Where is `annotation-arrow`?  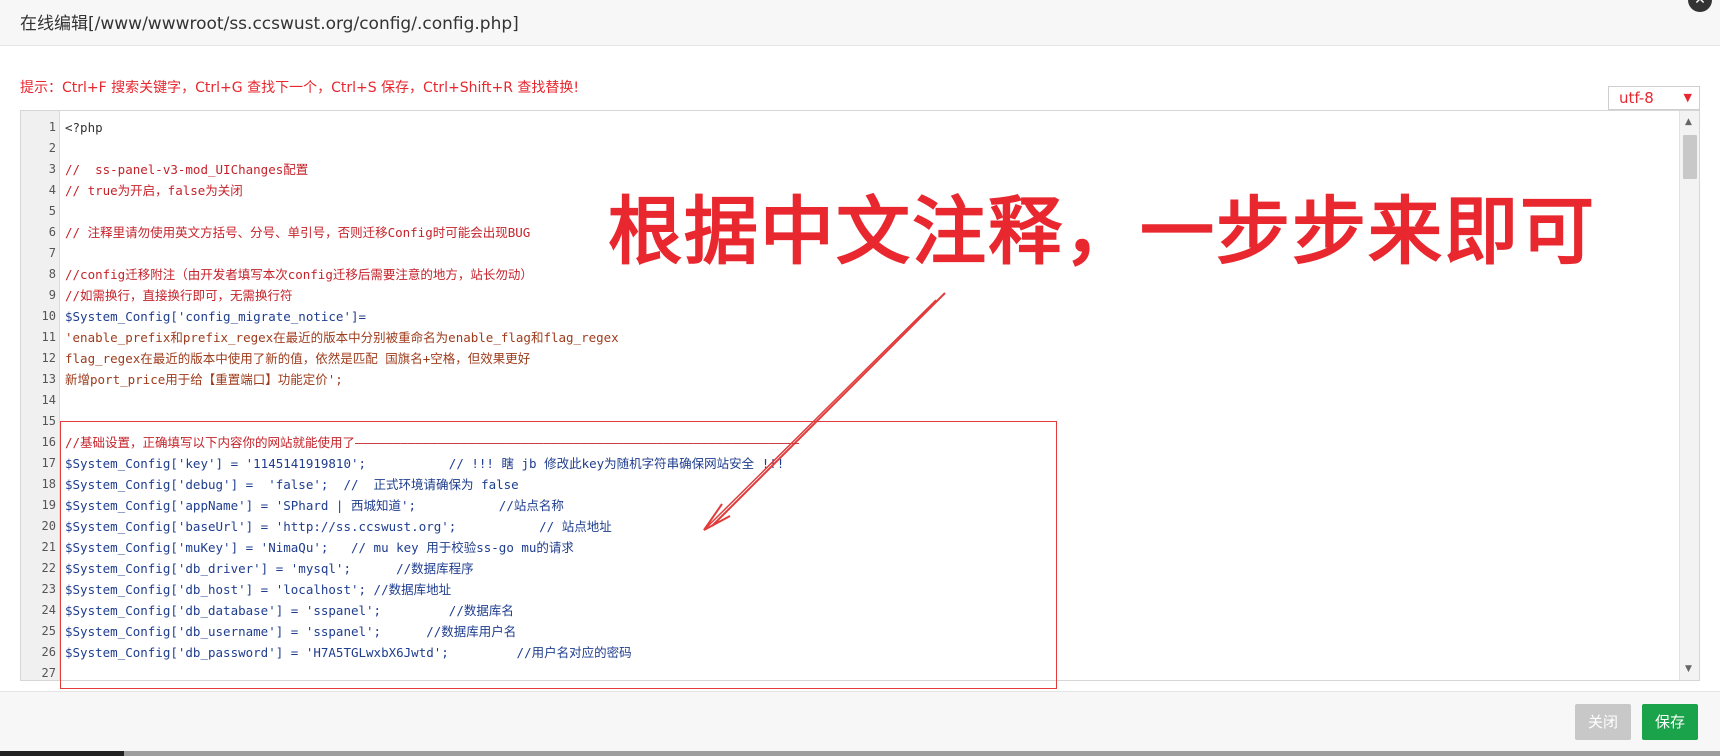 annotation-arrow is located at coordinates (824, 411).